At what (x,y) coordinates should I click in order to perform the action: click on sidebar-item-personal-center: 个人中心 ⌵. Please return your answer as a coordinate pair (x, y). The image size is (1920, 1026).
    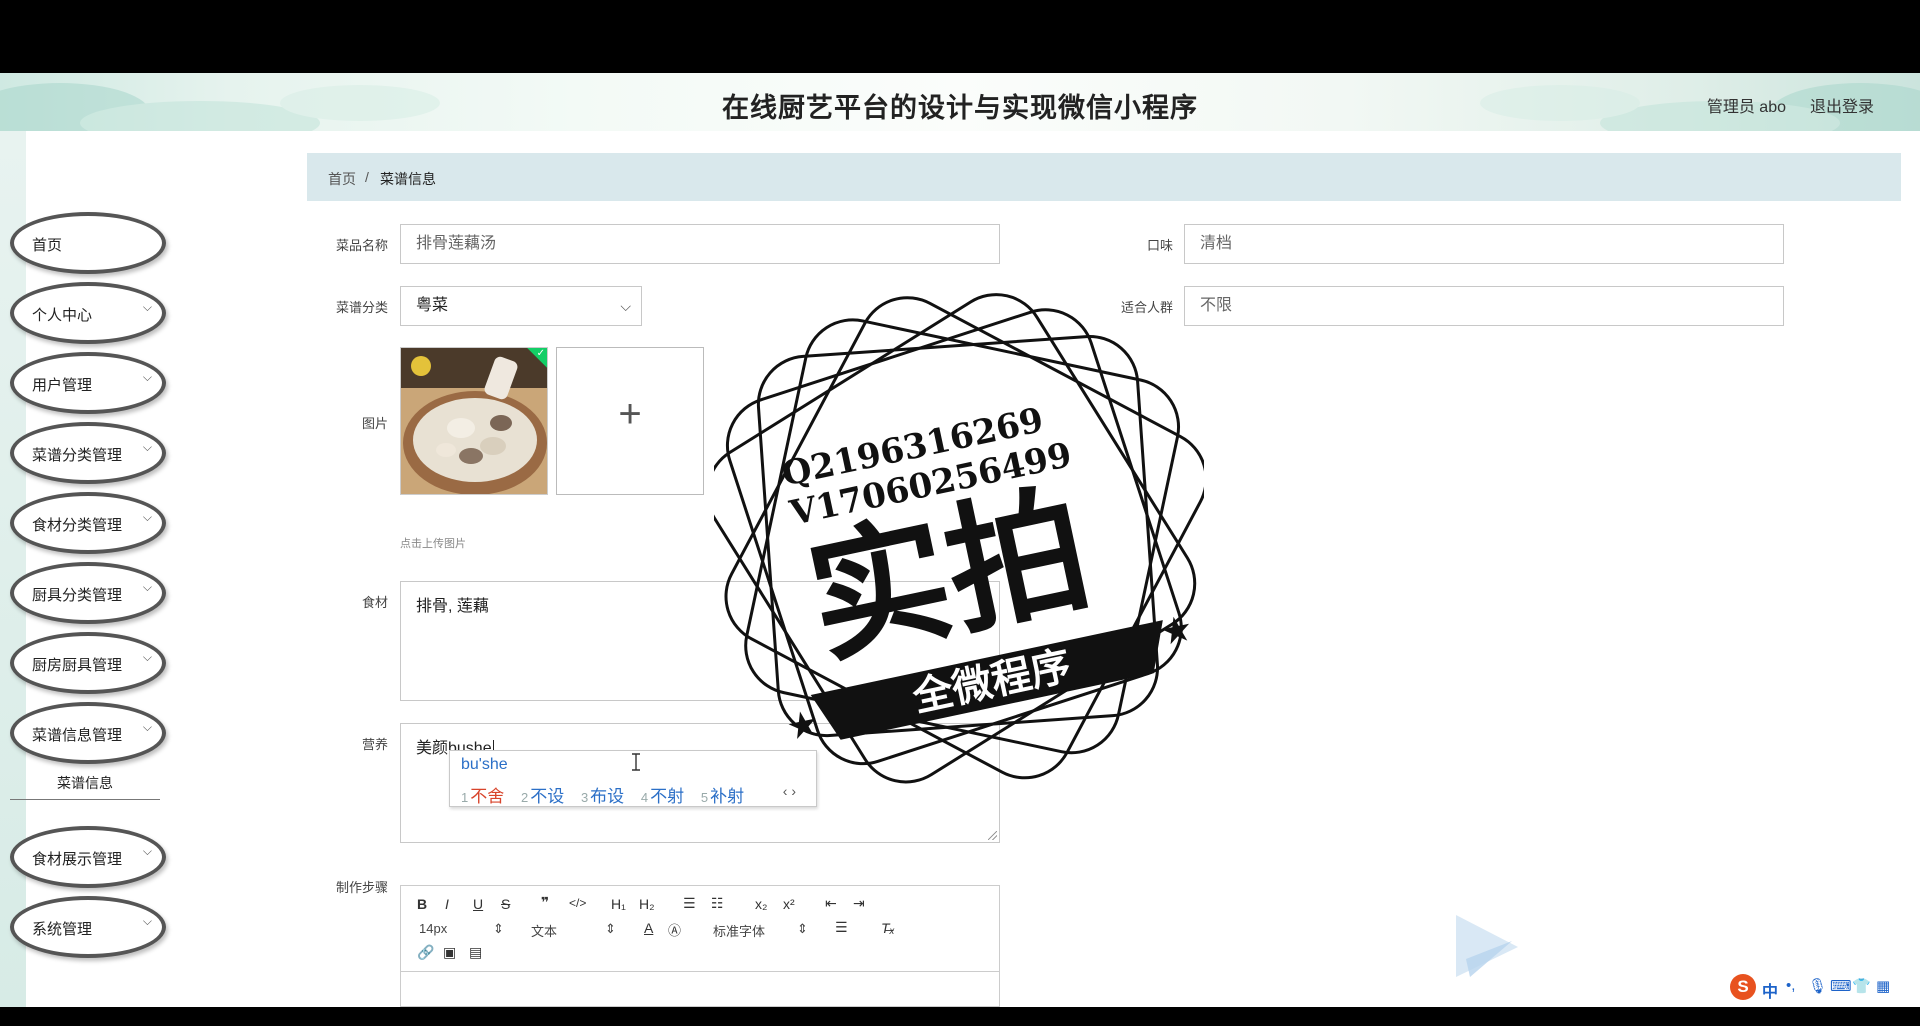
    Looking at the image, I should click on (88, 313).